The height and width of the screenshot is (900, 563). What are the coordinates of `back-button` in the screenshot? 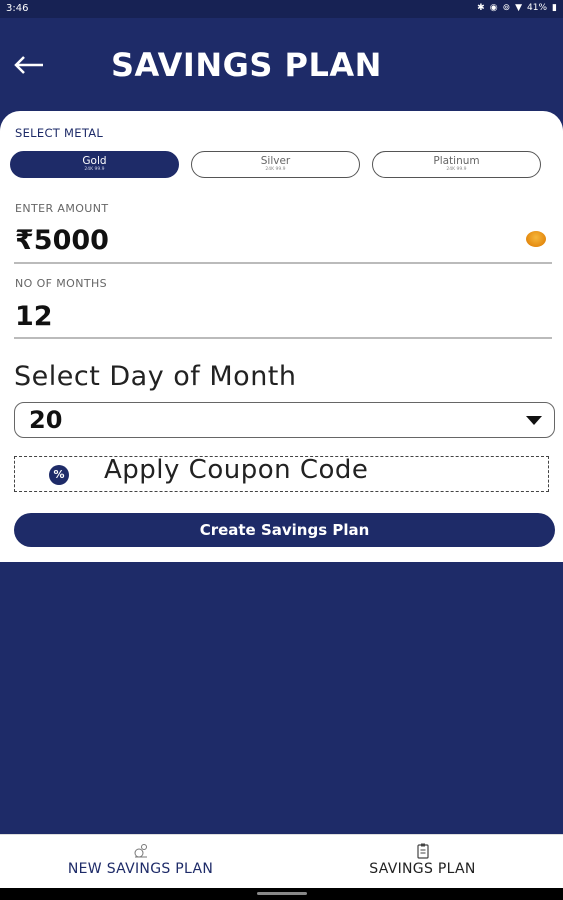 It's located at (29, 65).